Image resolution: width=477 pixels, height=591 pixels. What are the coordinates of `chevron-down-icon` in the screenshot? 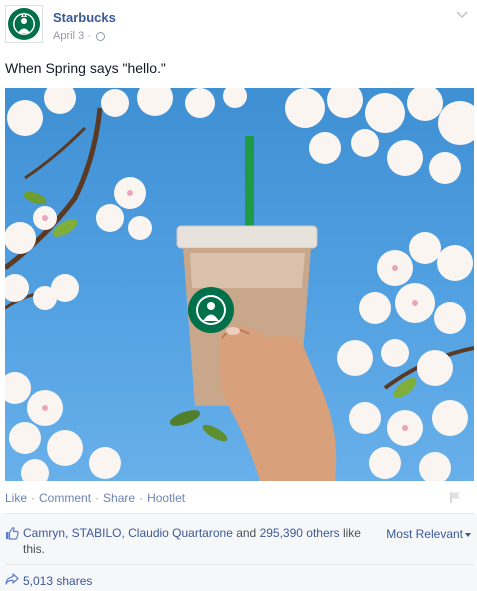 It's located at (462, 15).